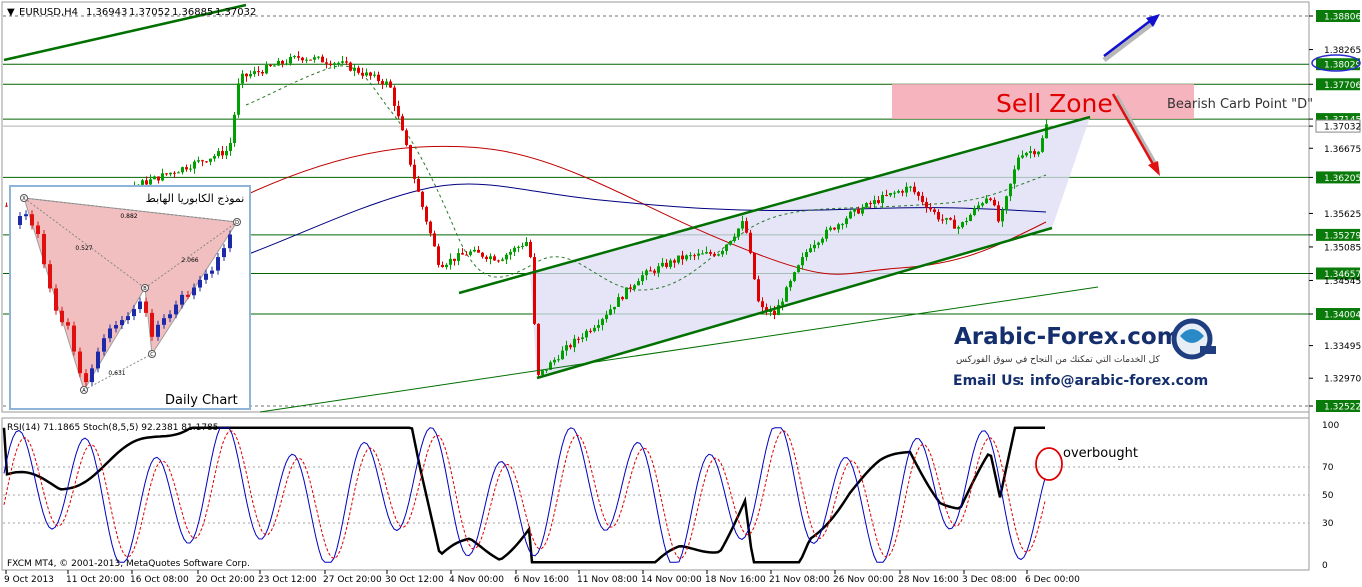 This screenshot has height=587, width=1362. What do you see at coordinates (189, 260) in the screenshot?
I see `inset-ratio-bd: 2.066` at bounding box center [189, 260].